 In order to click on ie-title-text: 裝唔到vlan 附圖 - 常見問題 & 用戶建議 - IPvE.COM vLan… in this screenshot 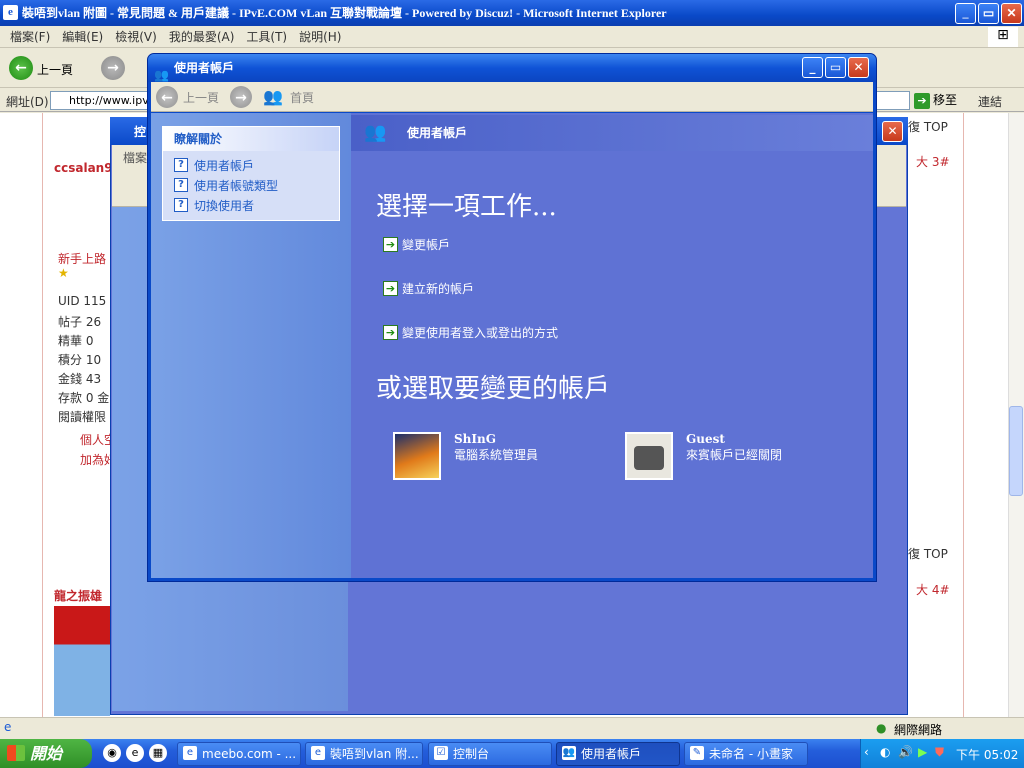, I will do `click(344, 13)`.